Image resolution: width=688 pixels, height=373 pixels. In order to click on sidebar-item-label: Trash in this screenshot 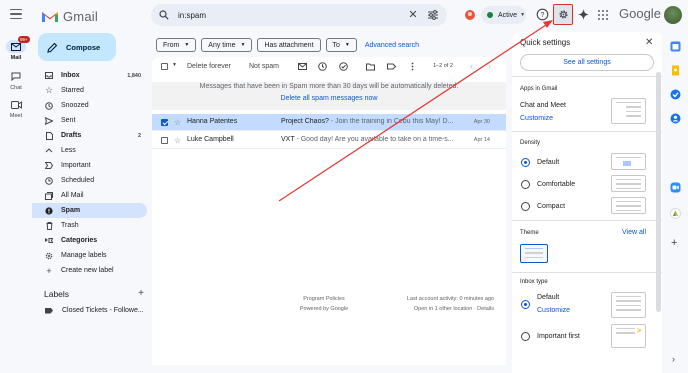, I will do `click(70, 225)`.